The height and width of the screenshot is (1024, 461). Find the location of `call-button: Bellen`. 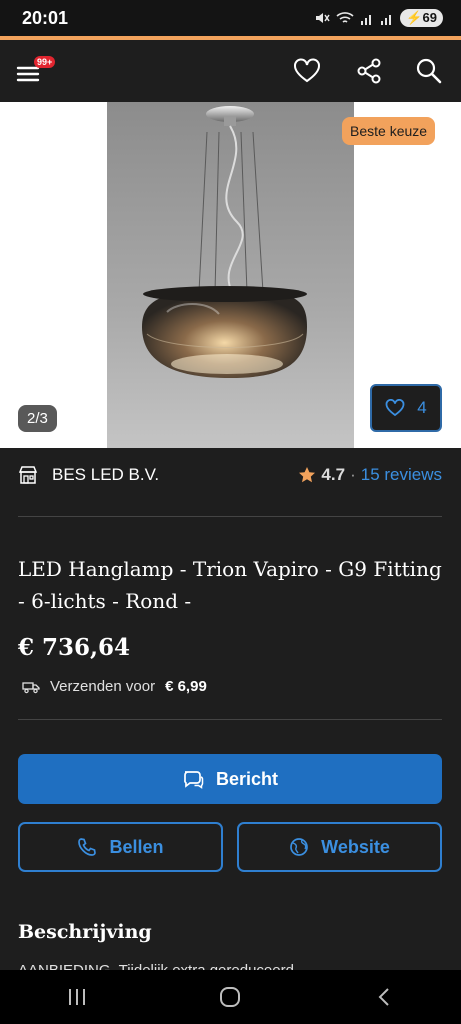

call-button: Bellen is located at coordinates (120, 847).